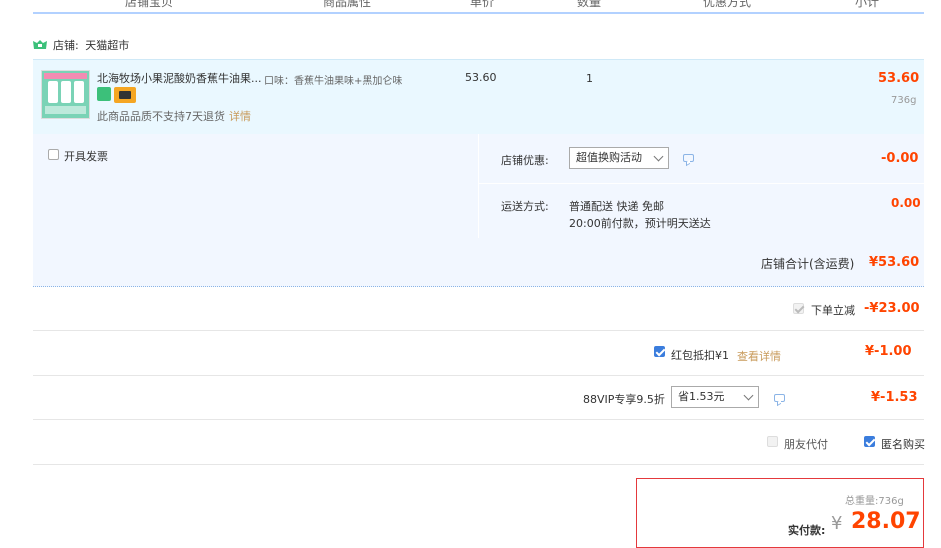 The width and height of the screenshot is (941, 548). I want to click on redpacket-detail-link: 查看详情, so click(759, 356).